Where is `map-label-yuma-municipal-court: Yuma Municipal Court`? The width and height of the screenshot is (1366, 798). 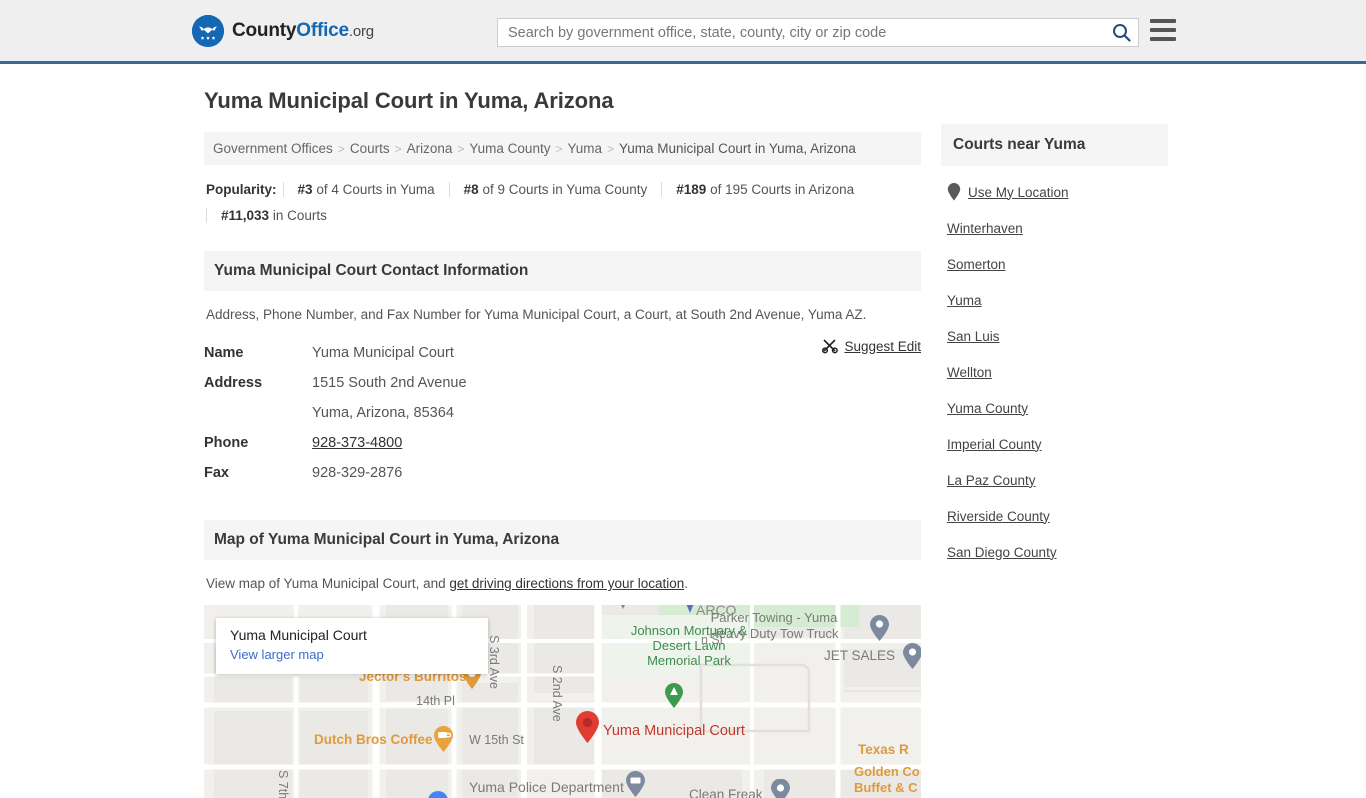 map-label-yuma-municipal-court: Yuma Municipal Court is located at coordinates (674, 731).